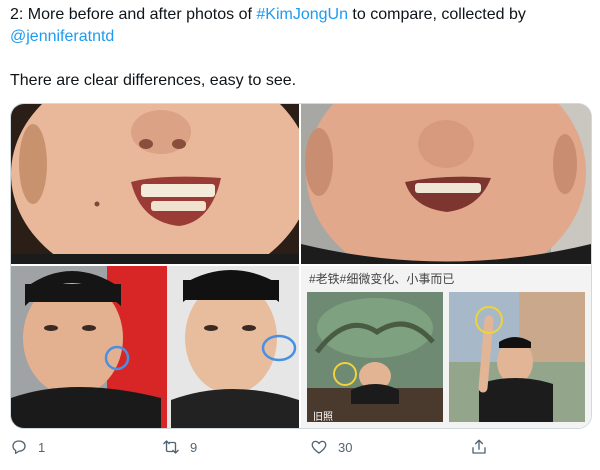  What do you see at coordinates (62, 36) in the screenshot?
I see `mention-link: @jenniferatntd` at bounding box center [62, 36].